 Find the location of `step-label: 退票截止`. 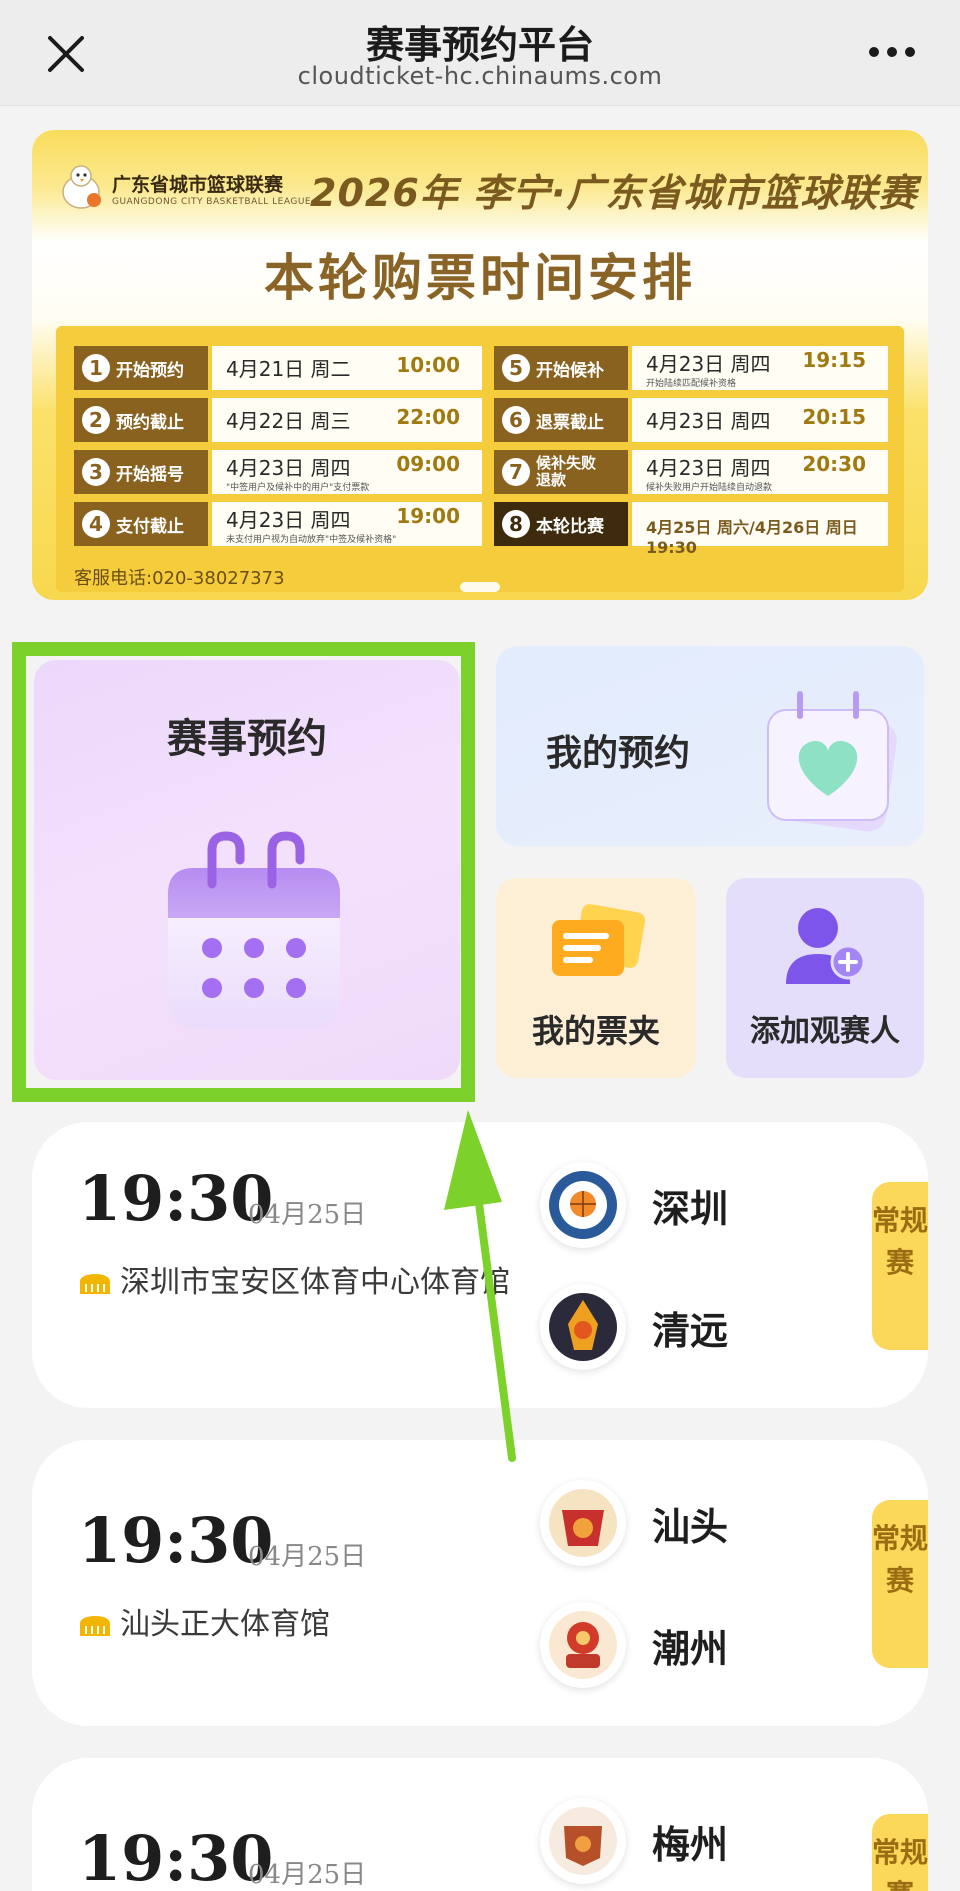

step-label: 退票截止 is located at coordinates (570, 422).